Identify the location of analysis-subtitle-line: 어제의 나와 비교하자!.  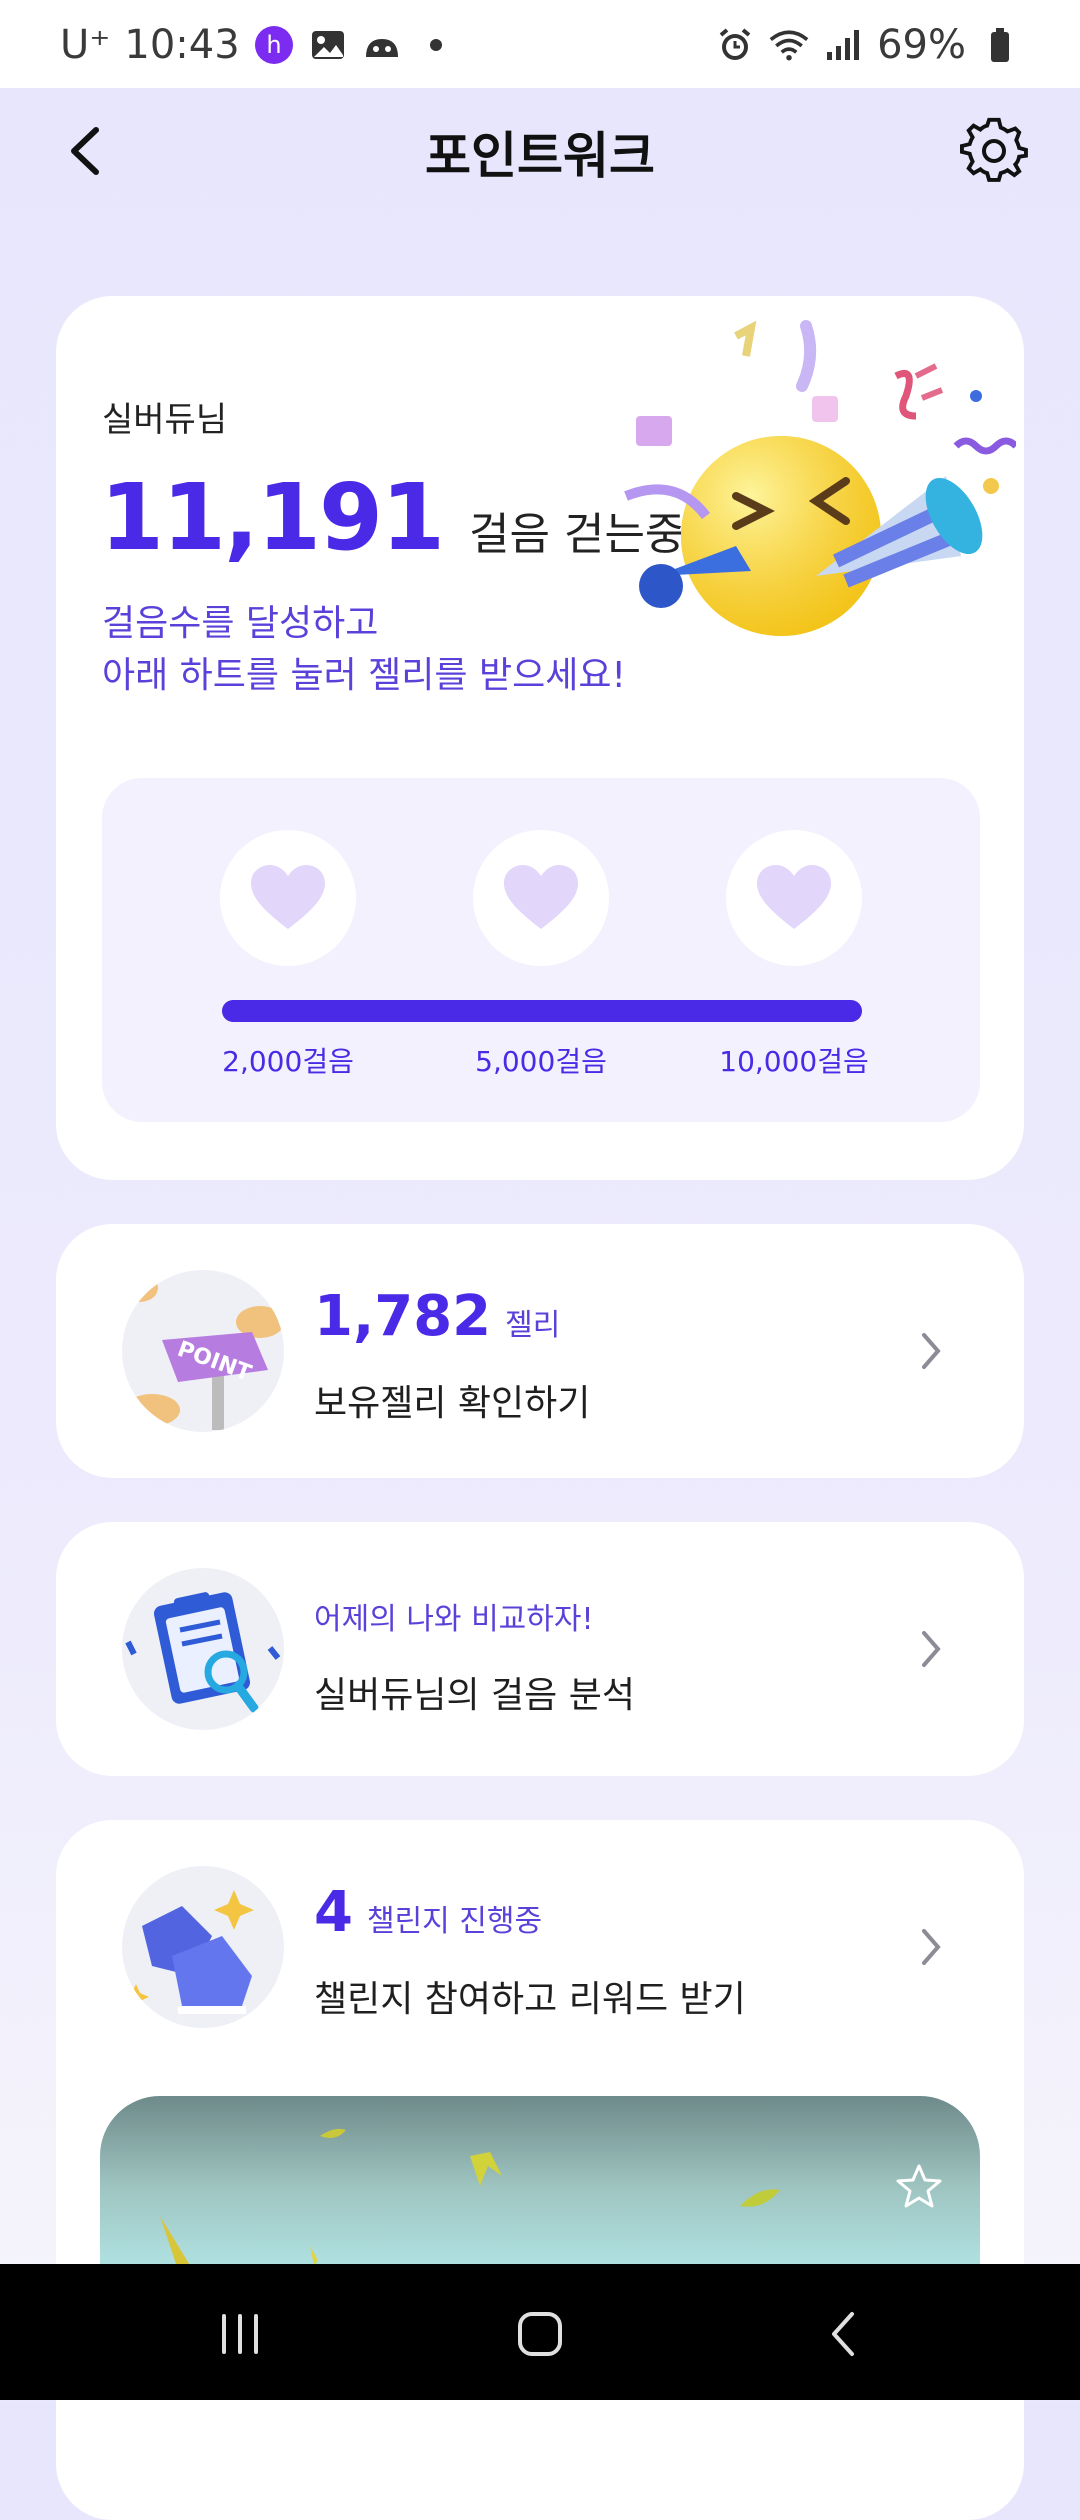
(454, 1616).